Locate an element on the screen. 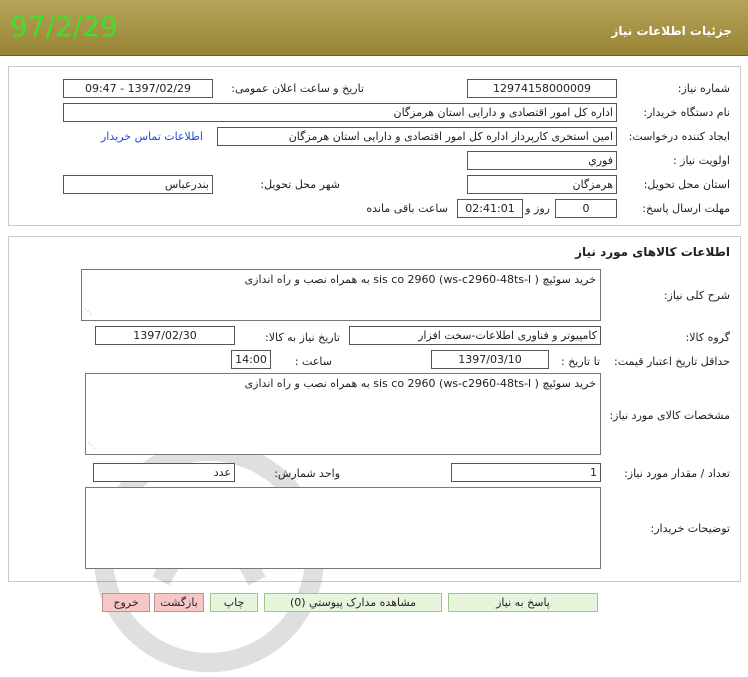 This screenshot has height=677, width=748. priority-label: اولویت نیاز : is located at coordinates (701, 160).